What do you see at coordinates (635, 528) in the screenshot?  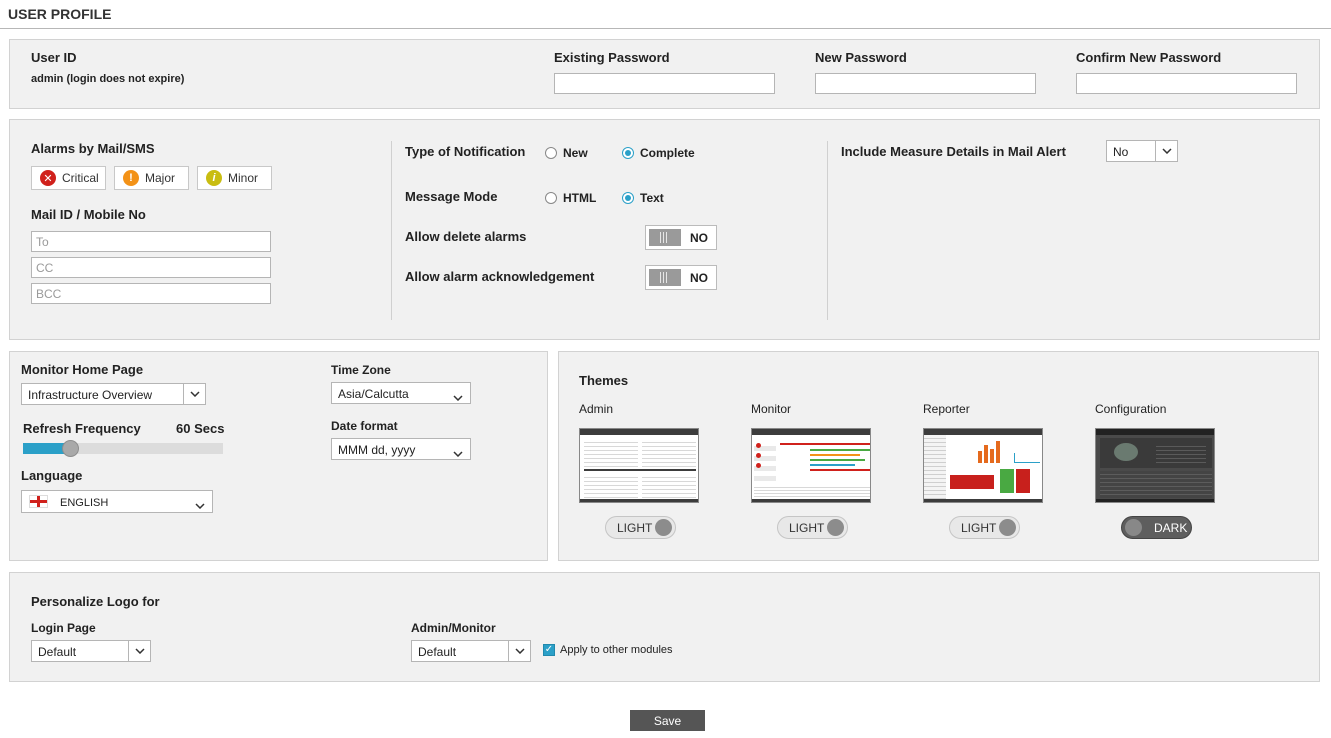 I see `theme-admin-mode: LIGHT` at bounding box center [635, 528].